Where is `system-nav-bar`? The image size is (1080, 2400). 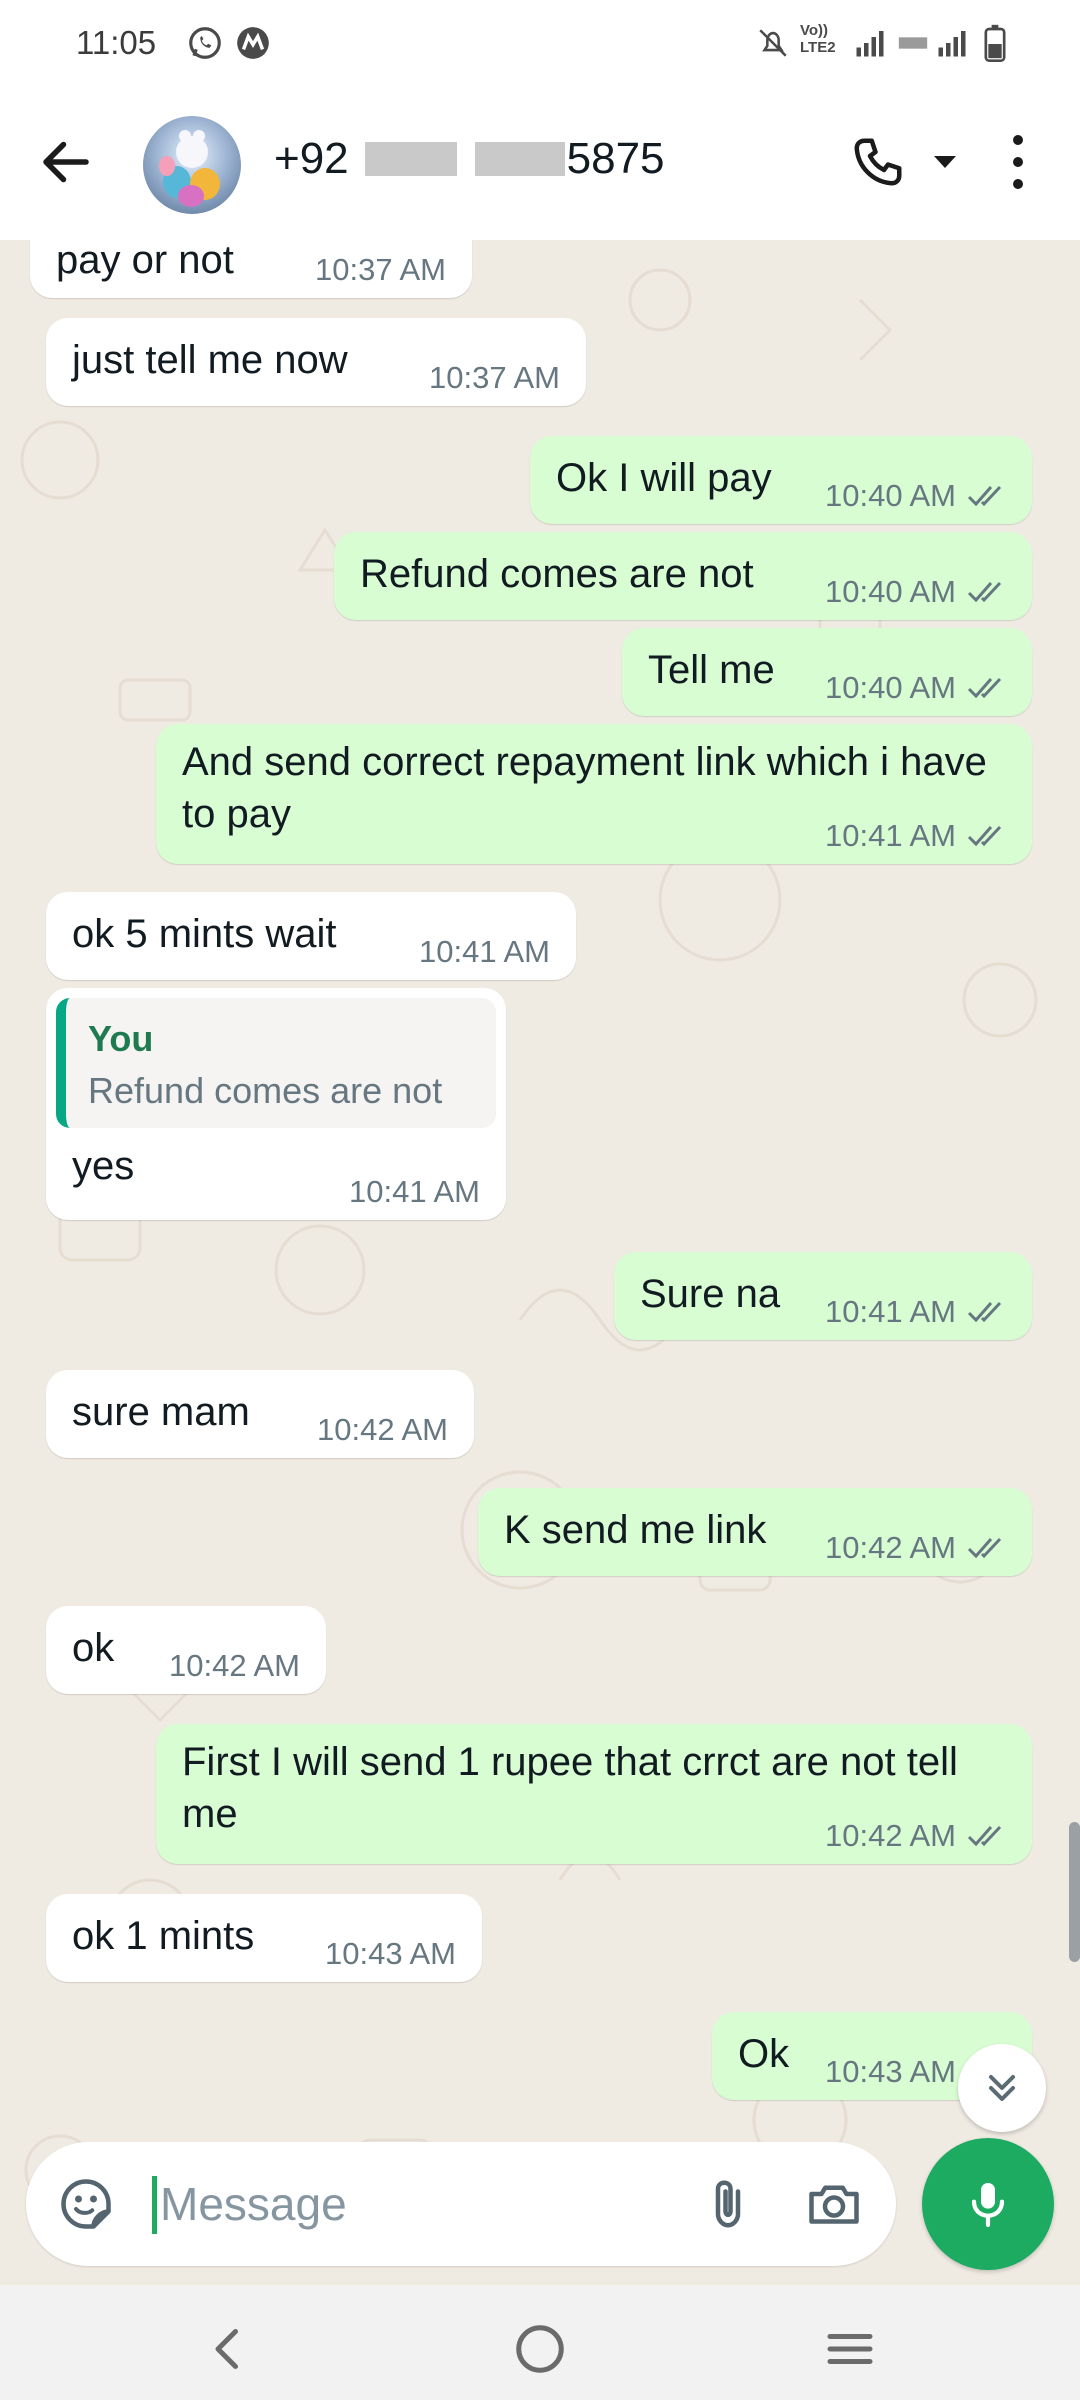
system-nav-bar is located at coordinates (540, 2342).